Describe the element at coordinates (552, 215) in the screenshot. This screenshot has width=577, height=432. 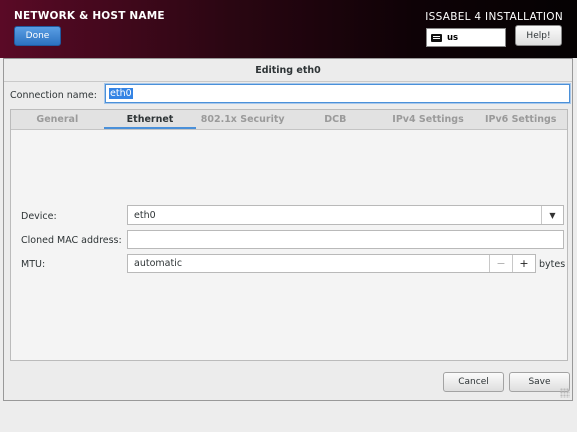
I see `chevron-down-icon: ▼` at that location.